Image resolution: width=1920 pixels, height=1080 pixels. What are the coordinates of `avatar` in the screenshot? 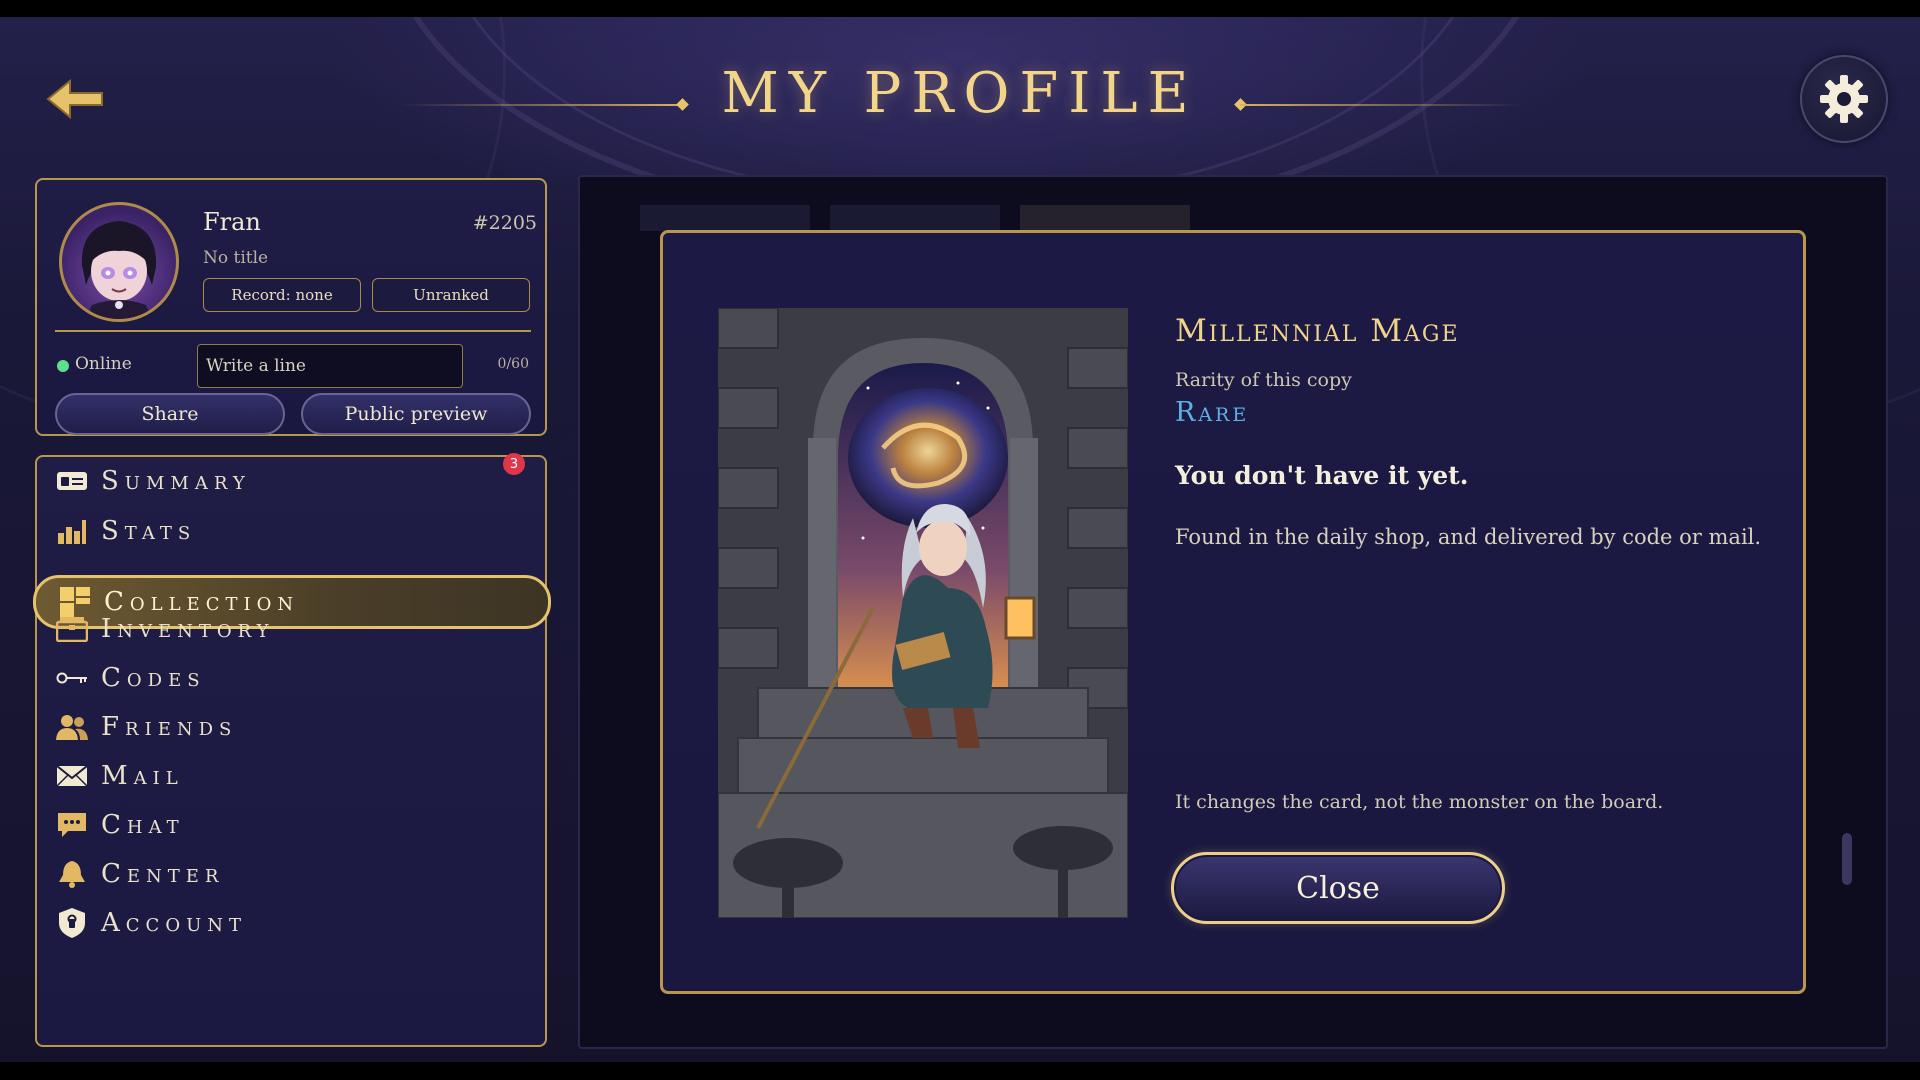 It's located at (119, 262).